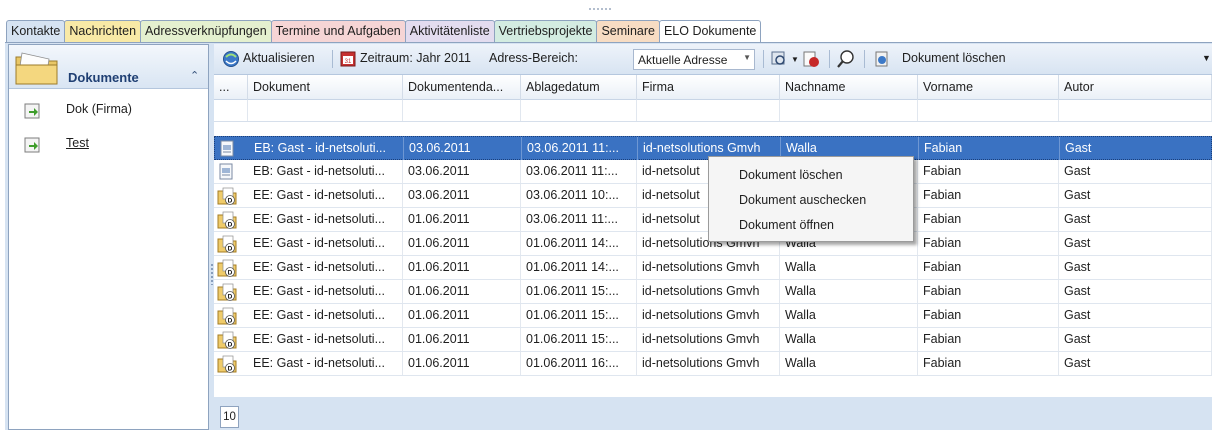 This screenshot has height=430, width=1212. Describe the element at coordinates (325, 87) in the screenshot. I see `header-col-dokument: Dokument` at that location.